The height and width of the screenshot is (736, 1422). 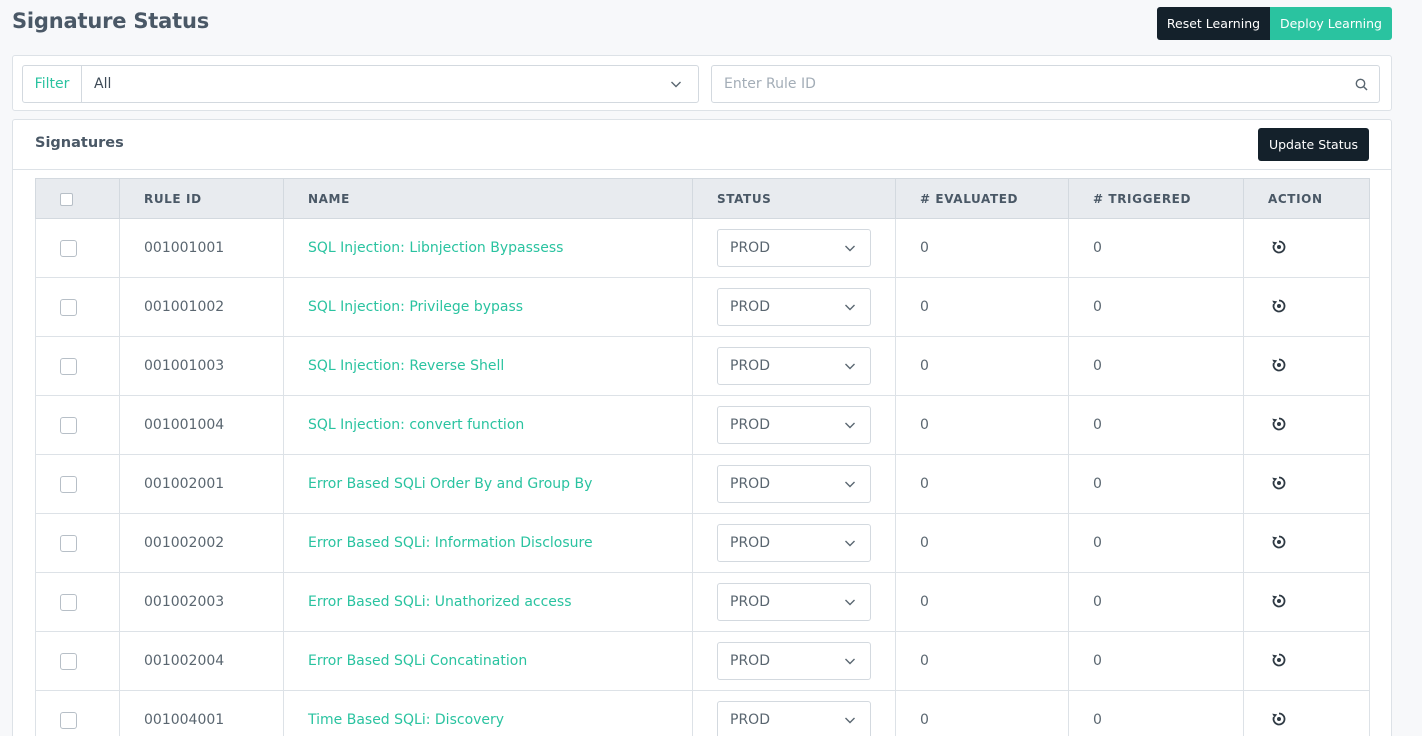 What do you see at coordinates (1331, 23) in the screenshot?
I see `deploy-learning-button: Deploy Learning` at bounding box center [1331, 23].